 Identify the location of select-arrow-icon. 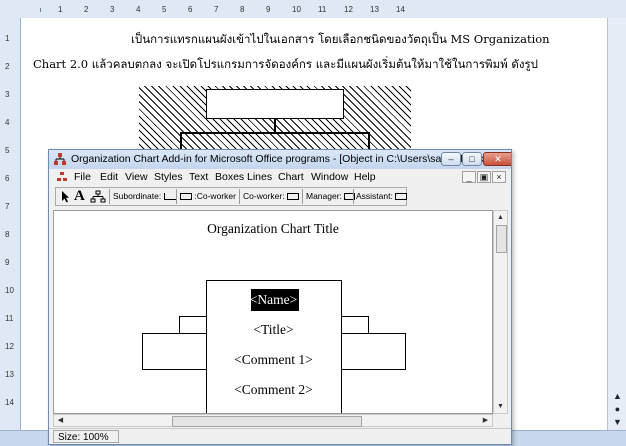
(65, 196).